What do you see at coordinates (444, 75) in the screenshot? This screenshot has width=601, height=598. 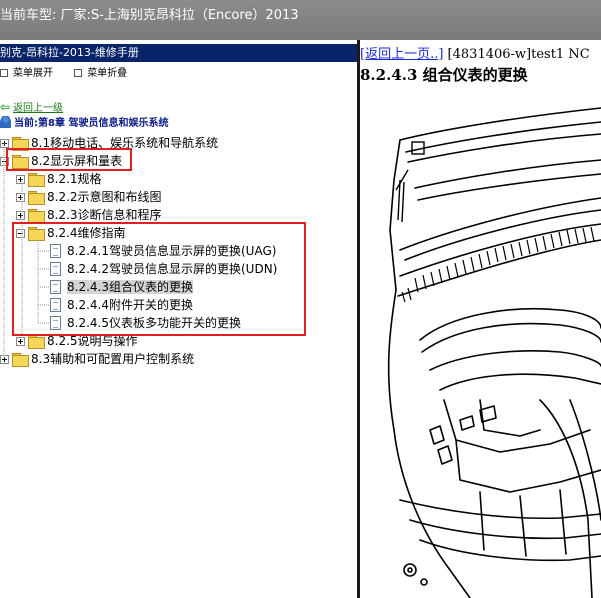 I see `procedure-heading: 8.2.4.3 组合仪表的更换` at bounding box center [444, 75].